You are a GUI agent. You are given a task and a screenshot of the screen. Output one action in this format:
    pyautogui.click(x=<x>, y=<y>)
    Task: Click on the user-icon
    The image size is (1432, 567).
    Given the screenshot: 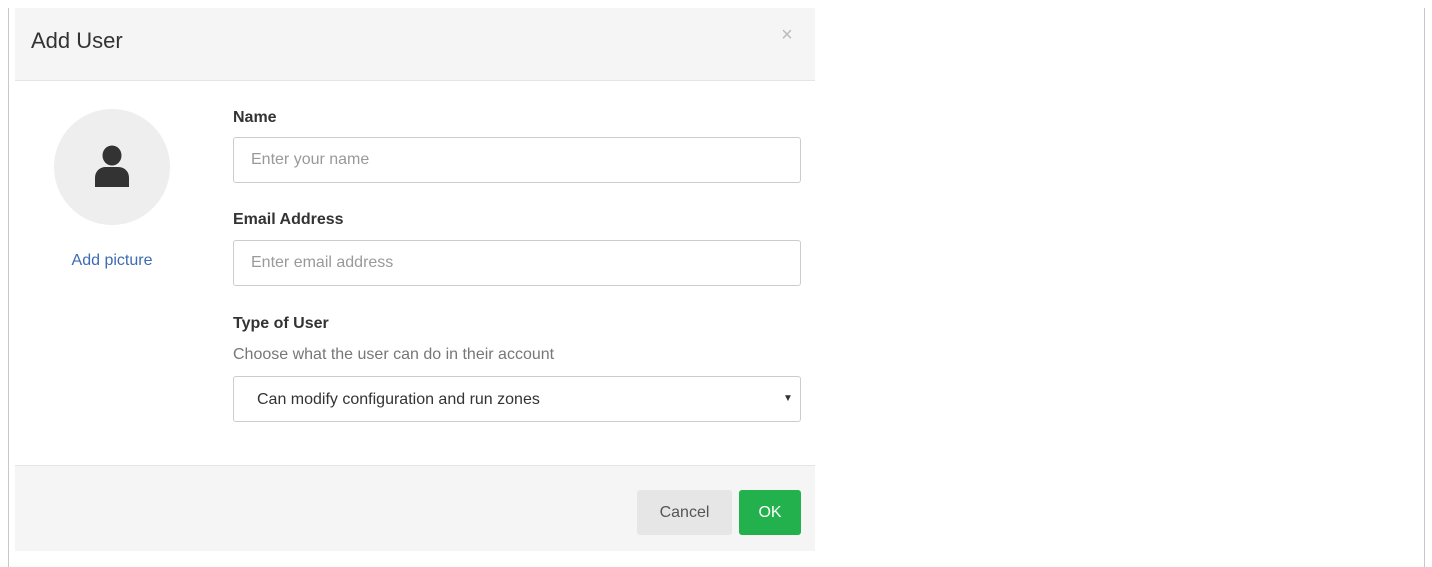 What is the action you would take?
    pyautogui.click(x=112, y=166)
    